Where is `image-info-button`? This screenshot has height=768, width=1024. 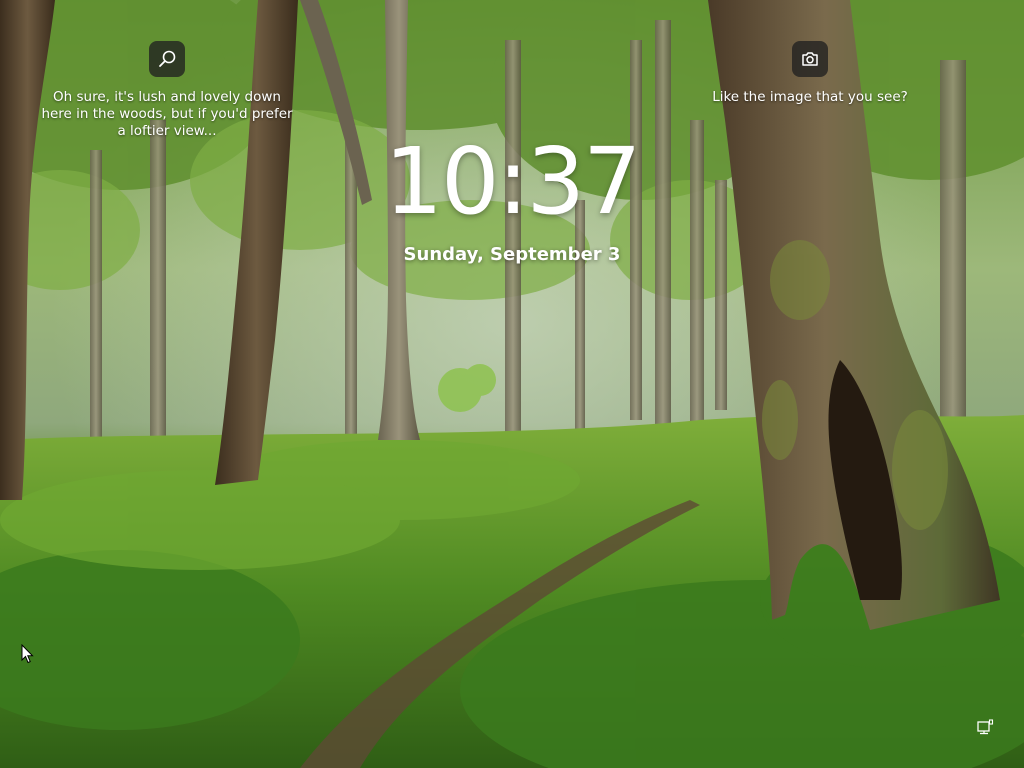 image-info-button is located at coordinates (810, 59).